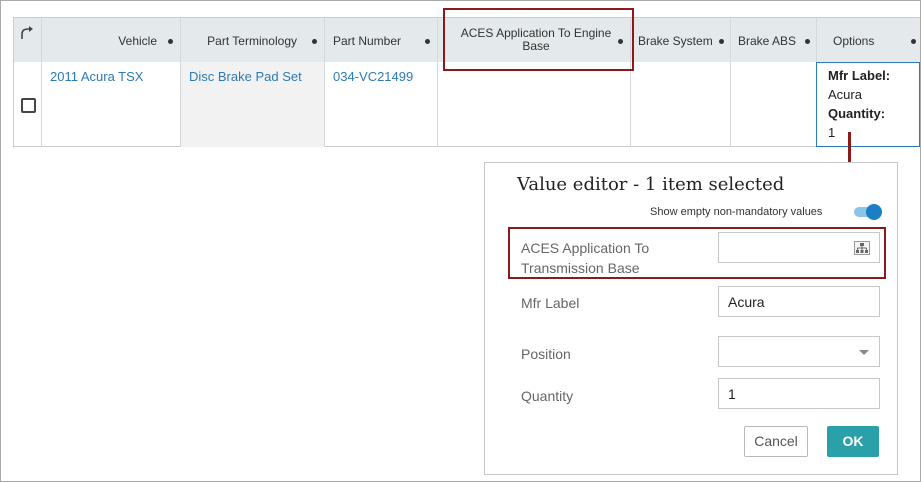 This screenshot has width=921, height=482. Describe the element at coordinates (774, 104) in the screenshot. I see `cell-brake-abs` at that location.